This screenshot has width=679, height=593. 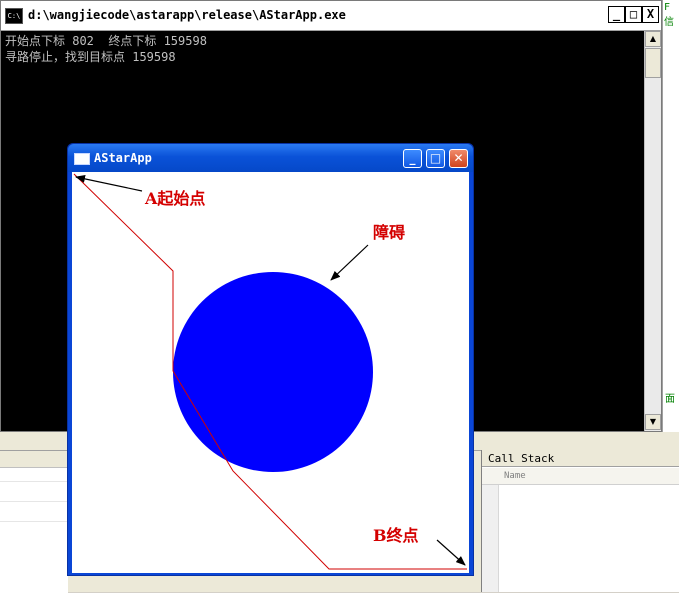 I want to click on obstacle-label: 障碍, so click(x=389, y=232).